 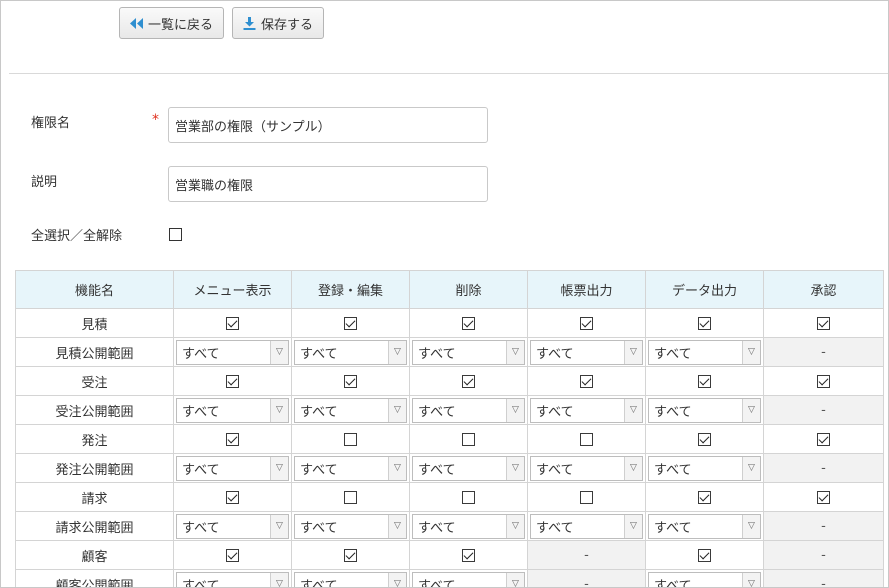 What do you see at coordinates (172, 23) in the screenshot?
I see `back-to-list-button: 一覧に戻る` at bounding box center [172, 23].